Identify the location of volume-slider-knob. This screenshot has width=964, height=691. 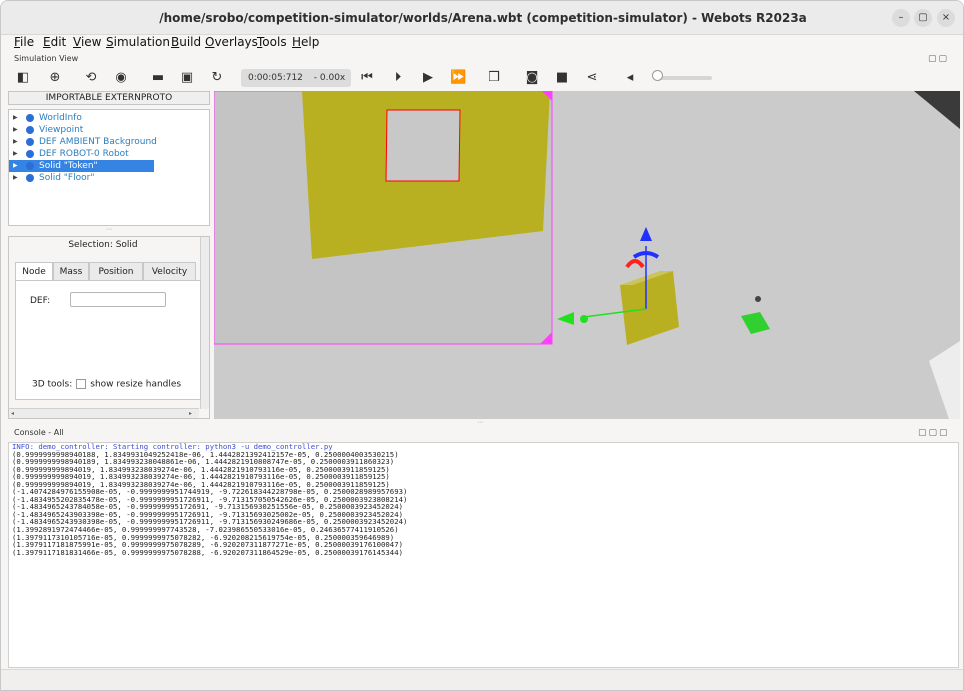
(657, 75).